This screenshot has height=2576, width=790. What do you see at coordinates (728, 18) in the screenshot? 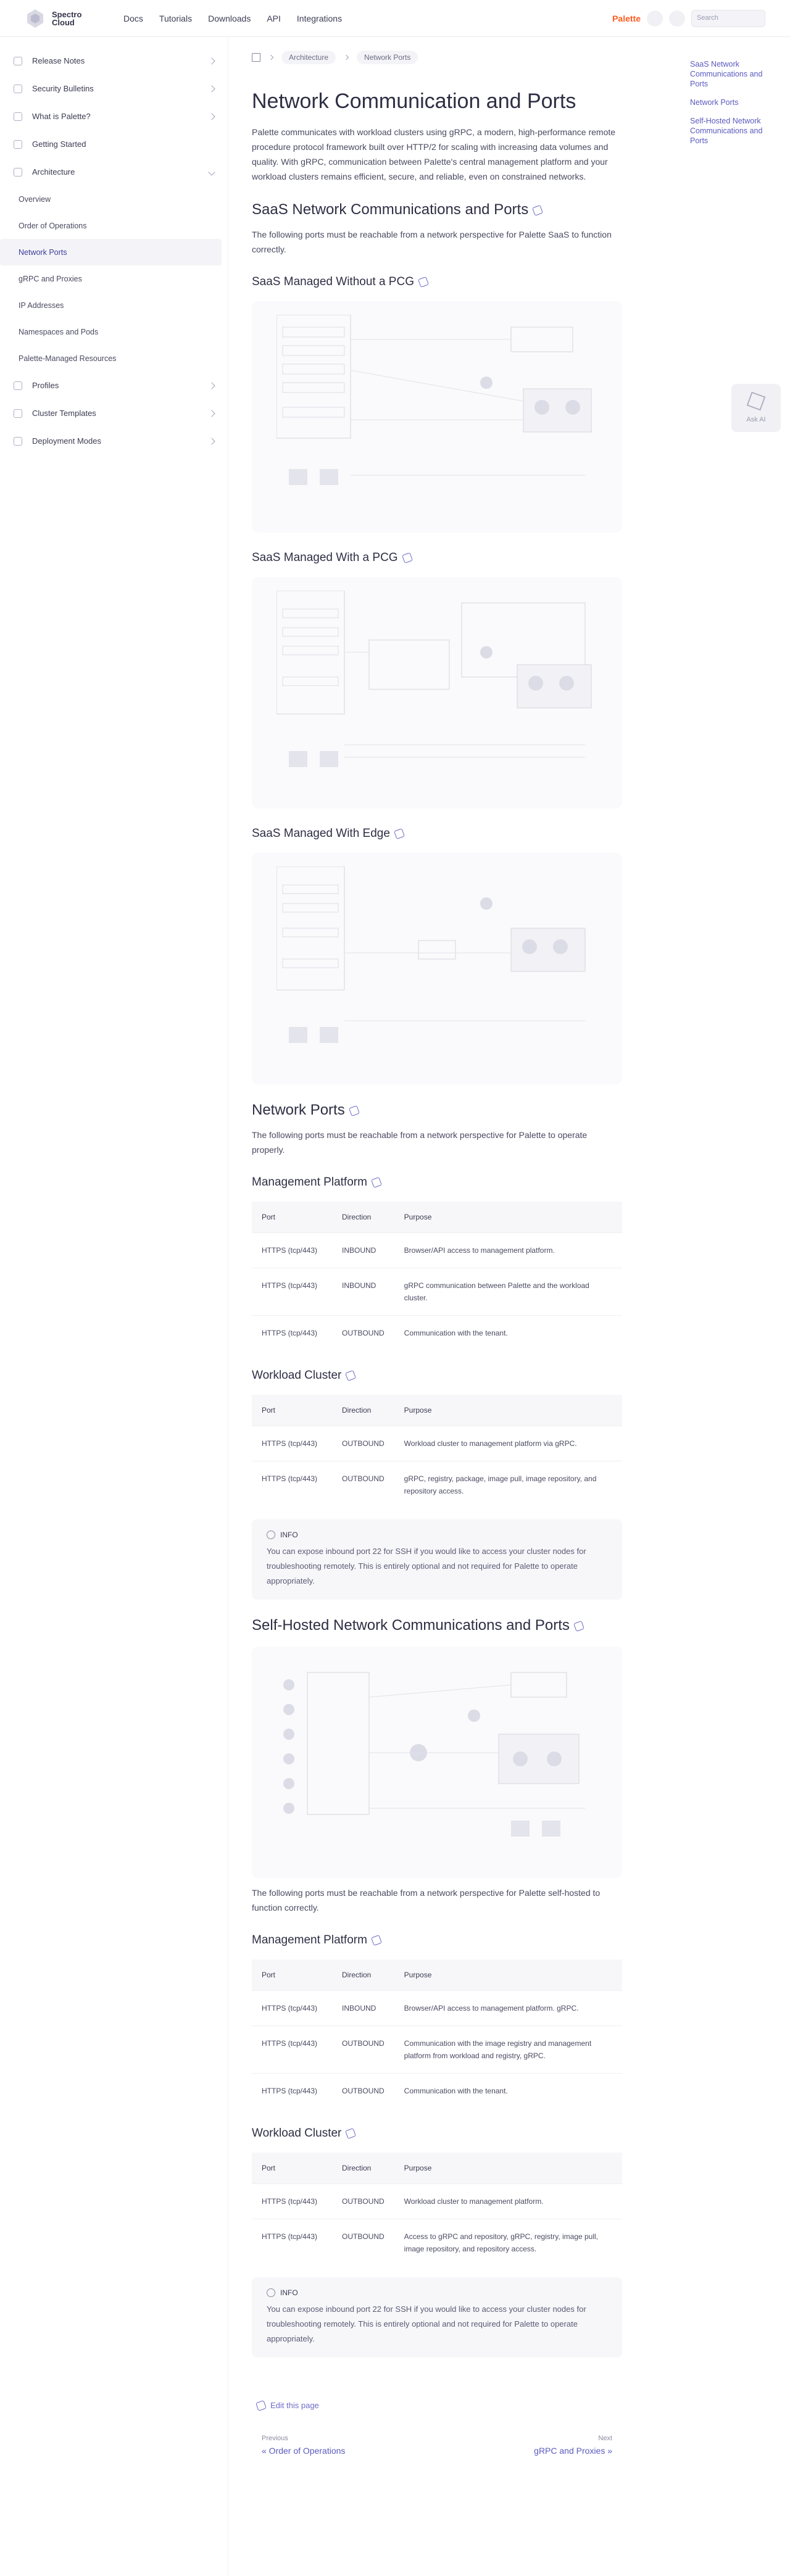
I see `search-input: Search` at bounding box center [728, 18].